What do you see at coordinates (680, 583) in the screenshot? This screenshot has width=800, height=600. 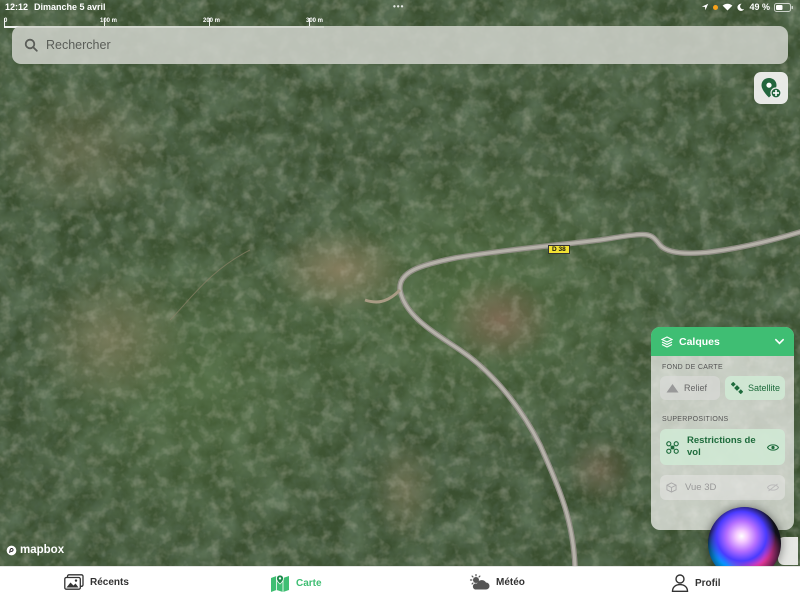 I see `person-icon` at bounding box center [680, 583].